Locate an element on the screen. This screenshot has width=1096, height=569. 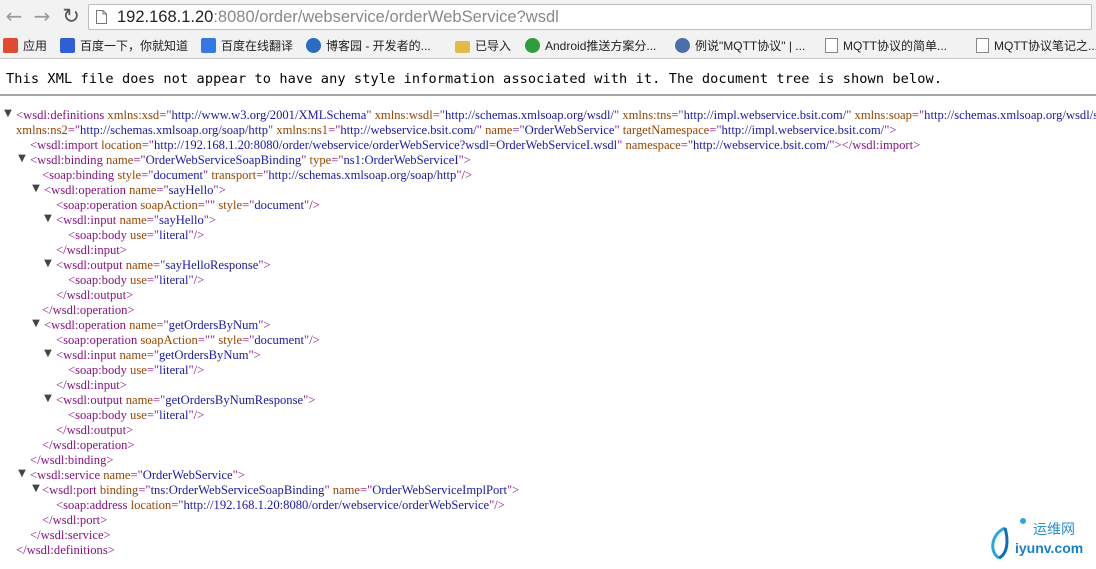
xml-tag: <wsdl:service is located at coordinates (67, 475).